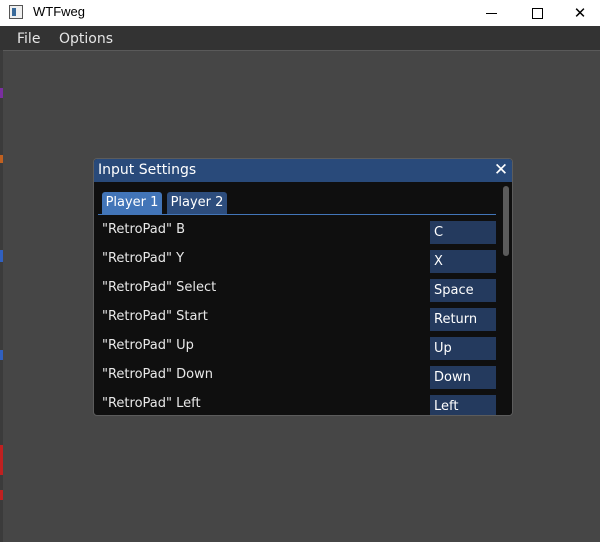 The height and width of the screenshot is (542, 600). I want to click on window-titlebar: WTFweg ✕, so click(300, 13).